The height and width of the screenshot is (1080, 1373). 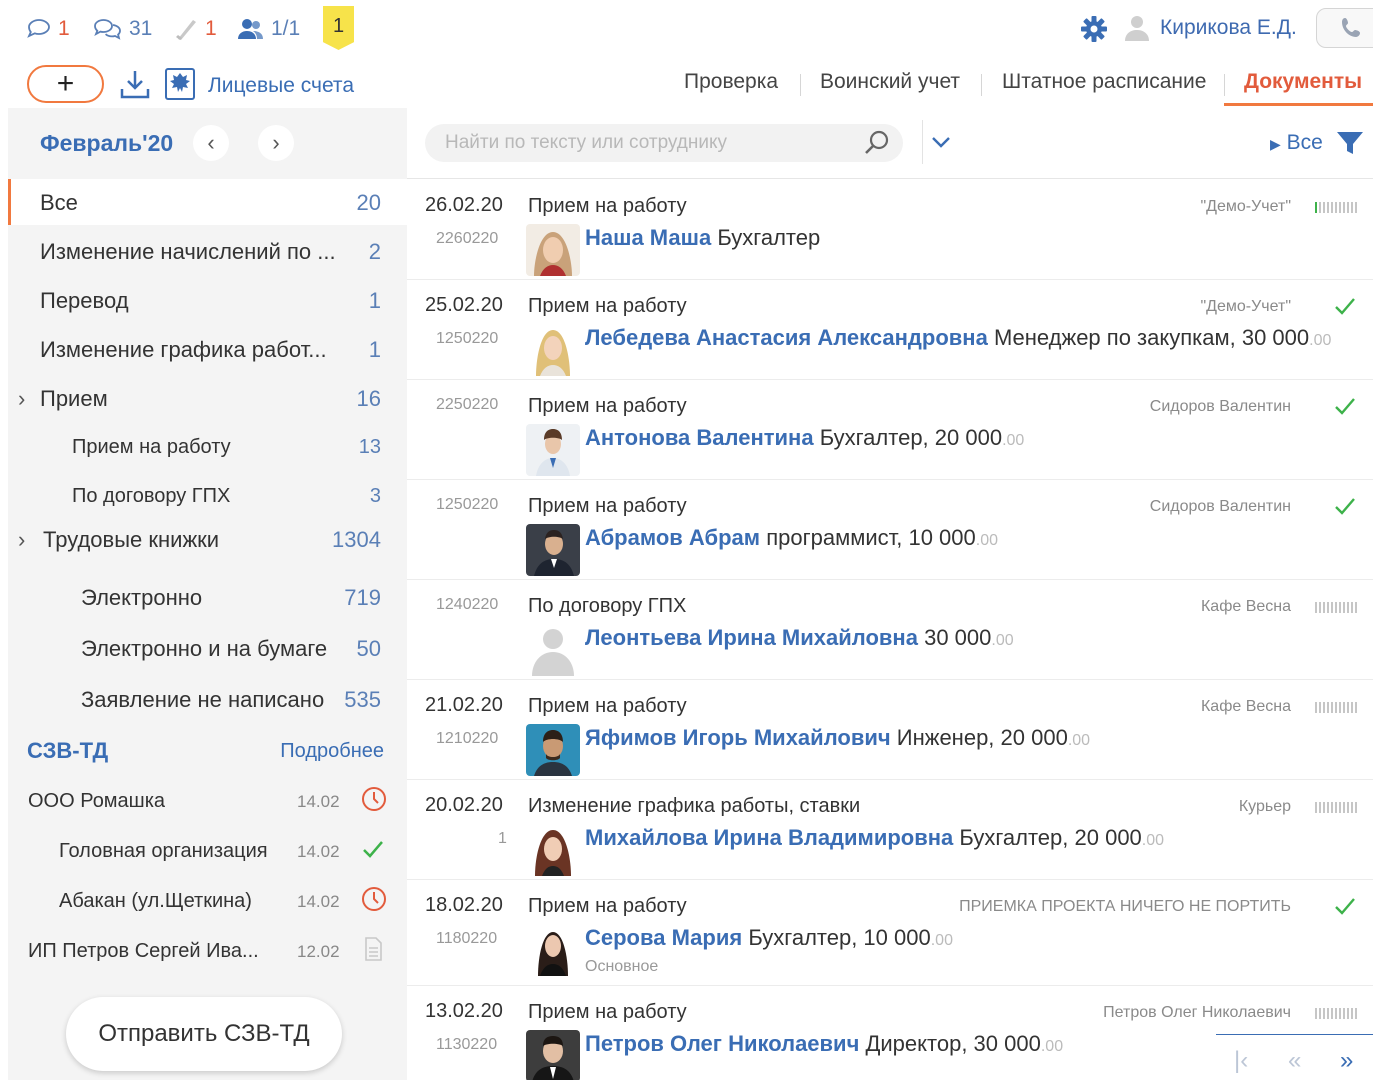 What do you see at coordinates (211, 143) in the screenshot?
I see `prev-month-button: ‹` at bounding box center [211, 143].